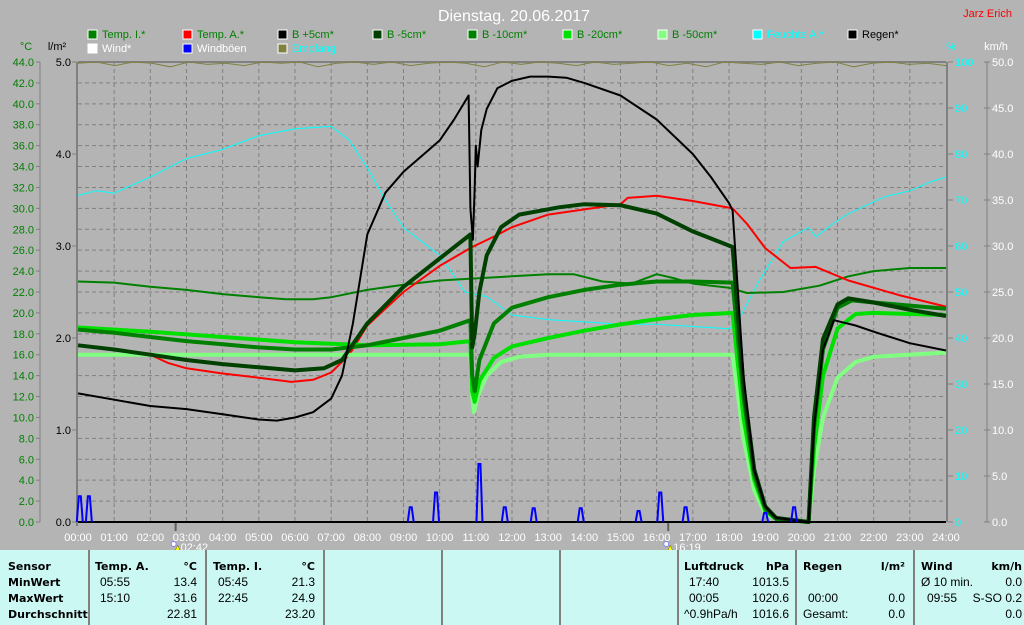 This screenshot has width=1024, height=625. I want to click on rain-column: Regen l/m² 00:00 0.0 Gesamt: 0.0, so click(856, 587).